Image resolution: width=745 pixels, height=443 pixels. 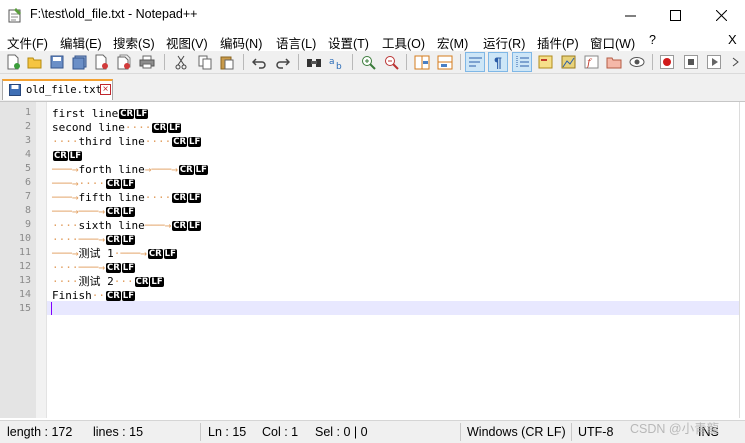 I want to click on code-line: ───→fifth line···· CR LF, so click(x=127, y=197).